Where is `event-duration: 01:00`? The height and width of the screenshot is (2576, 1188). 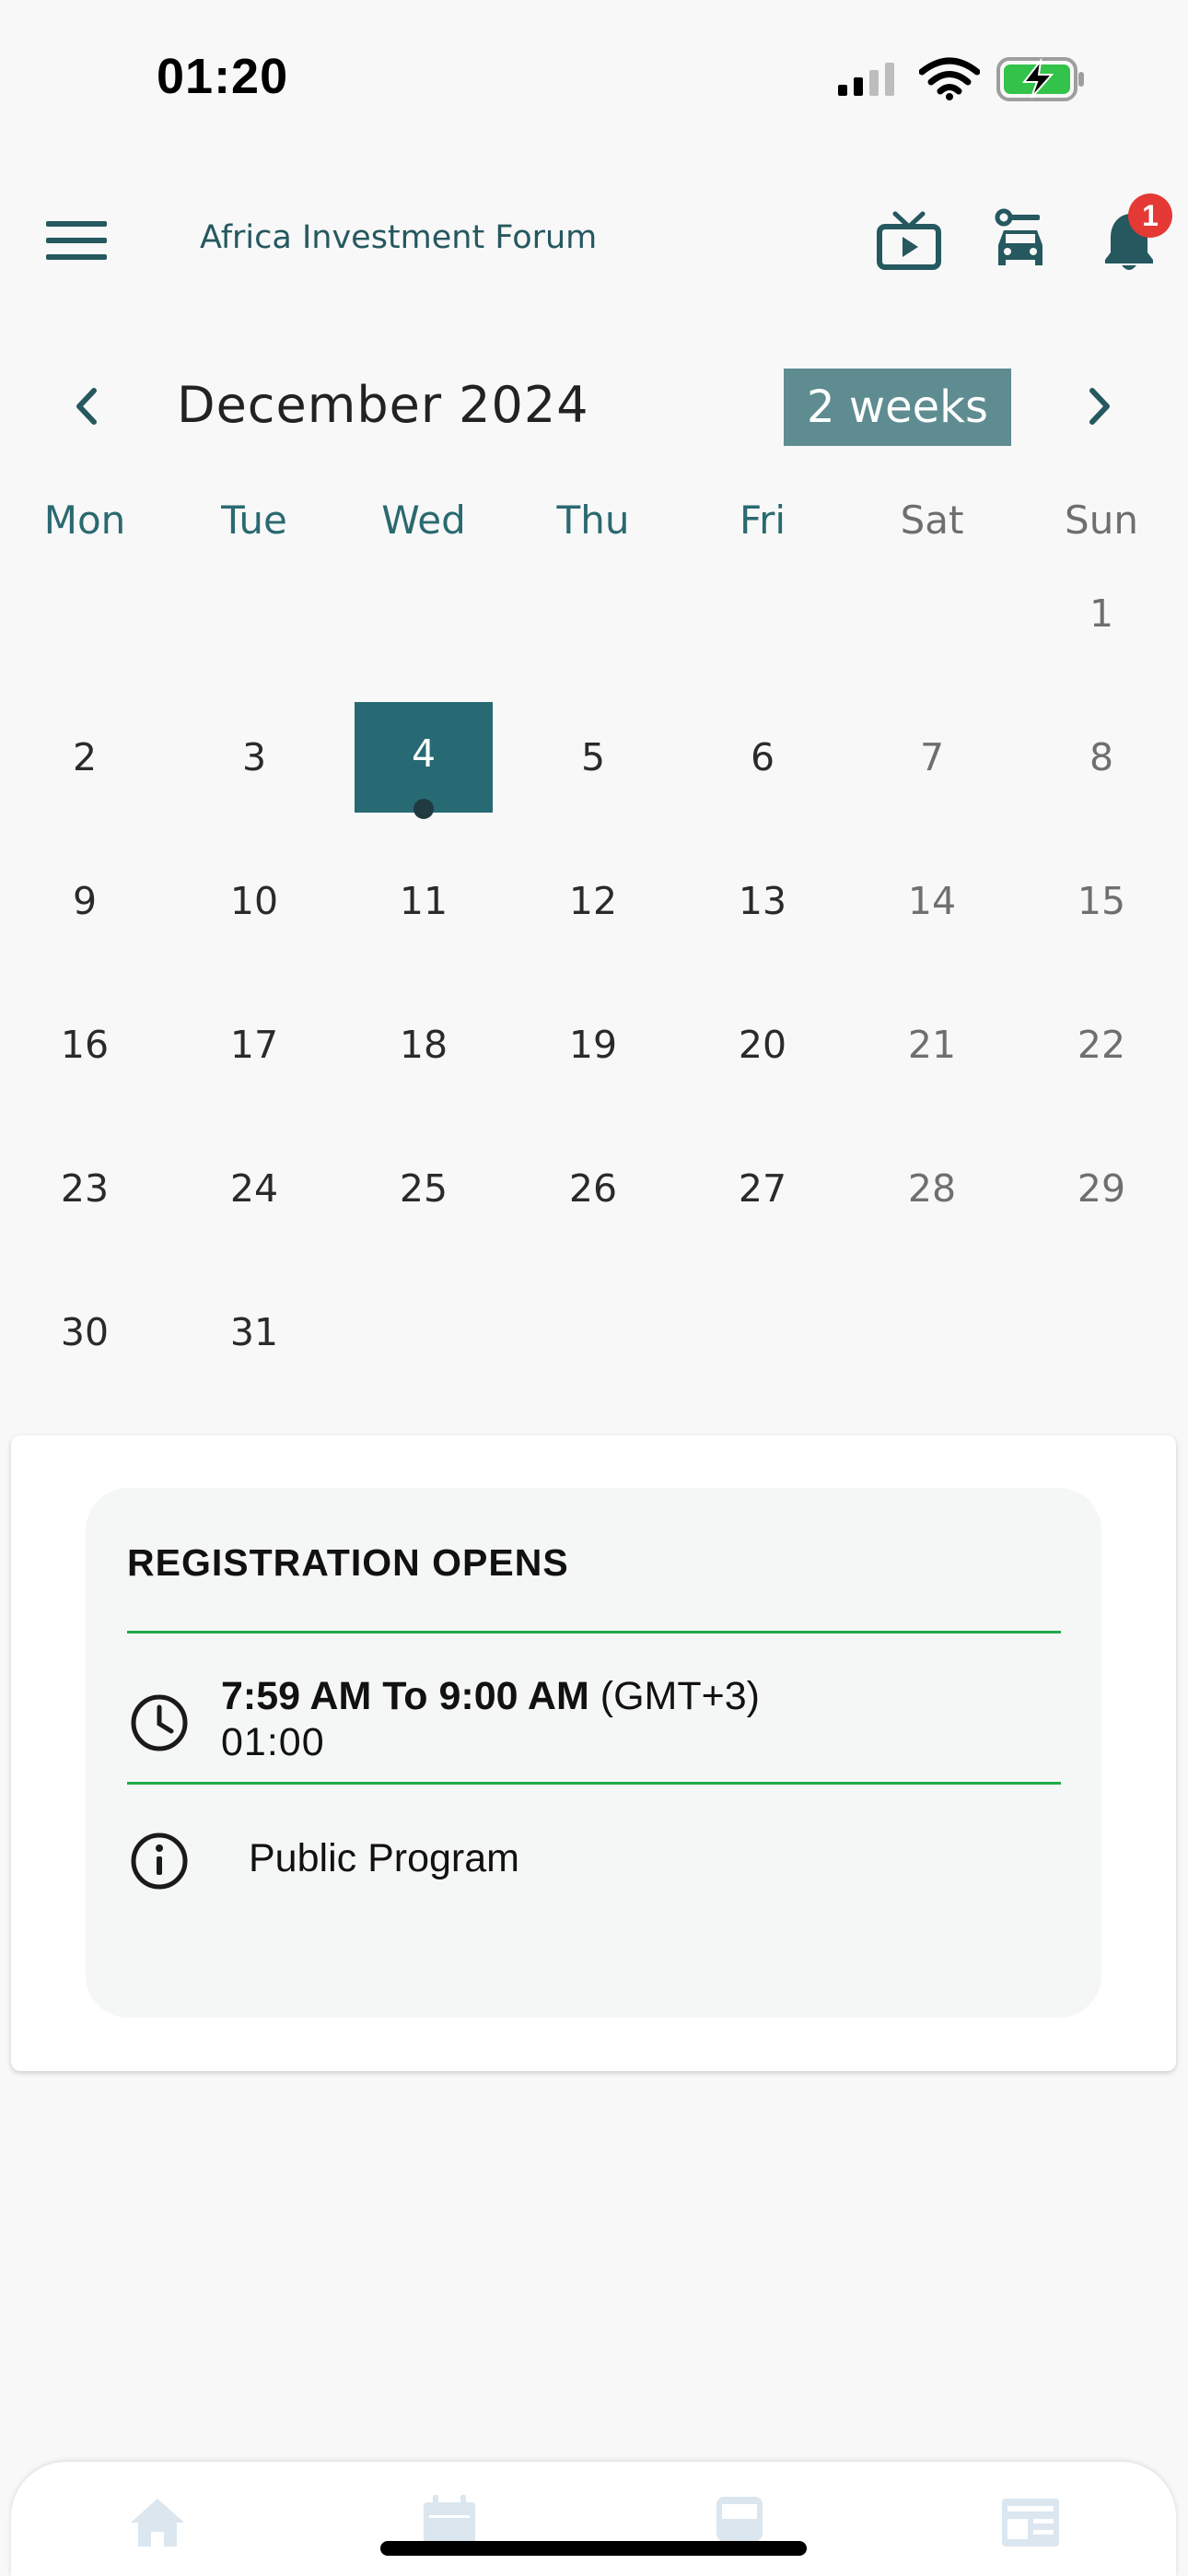 event-duration: 01:00 is located at coordinates (273, 1742).